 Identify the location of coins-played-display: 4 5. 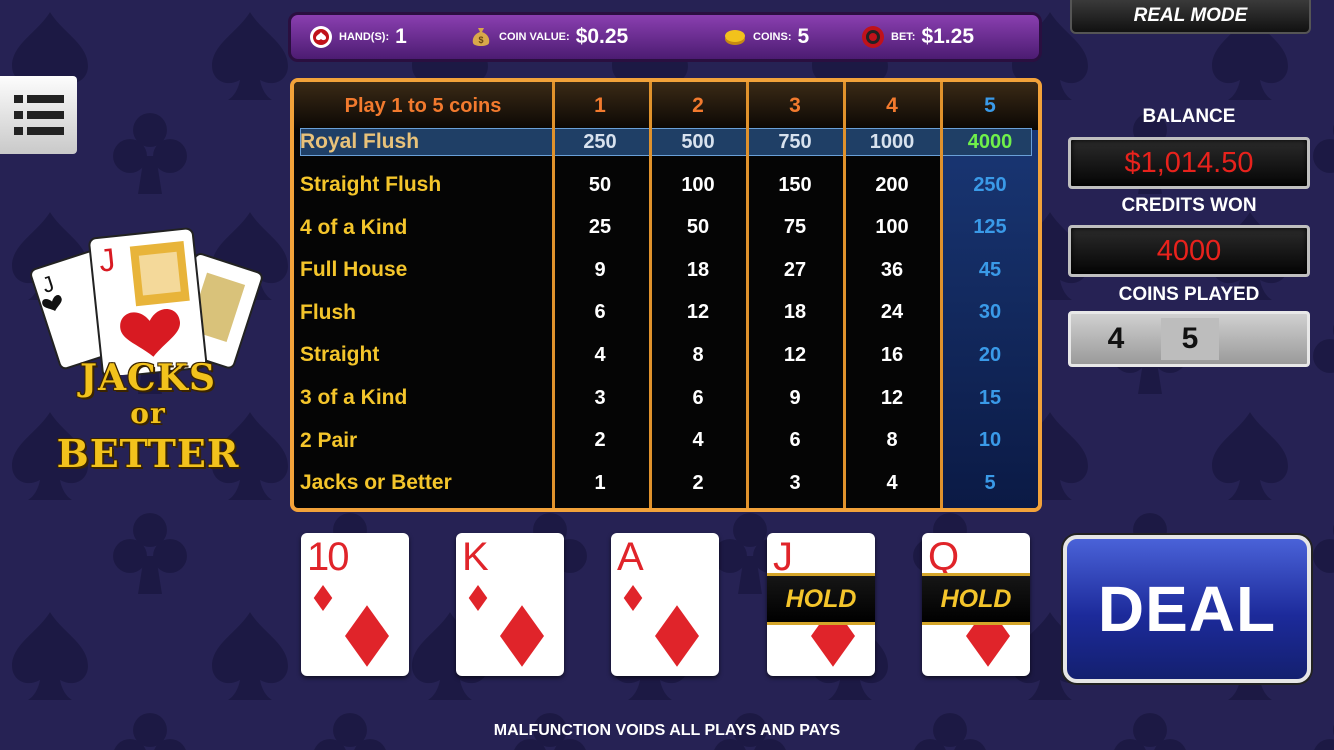
(1189, 339).